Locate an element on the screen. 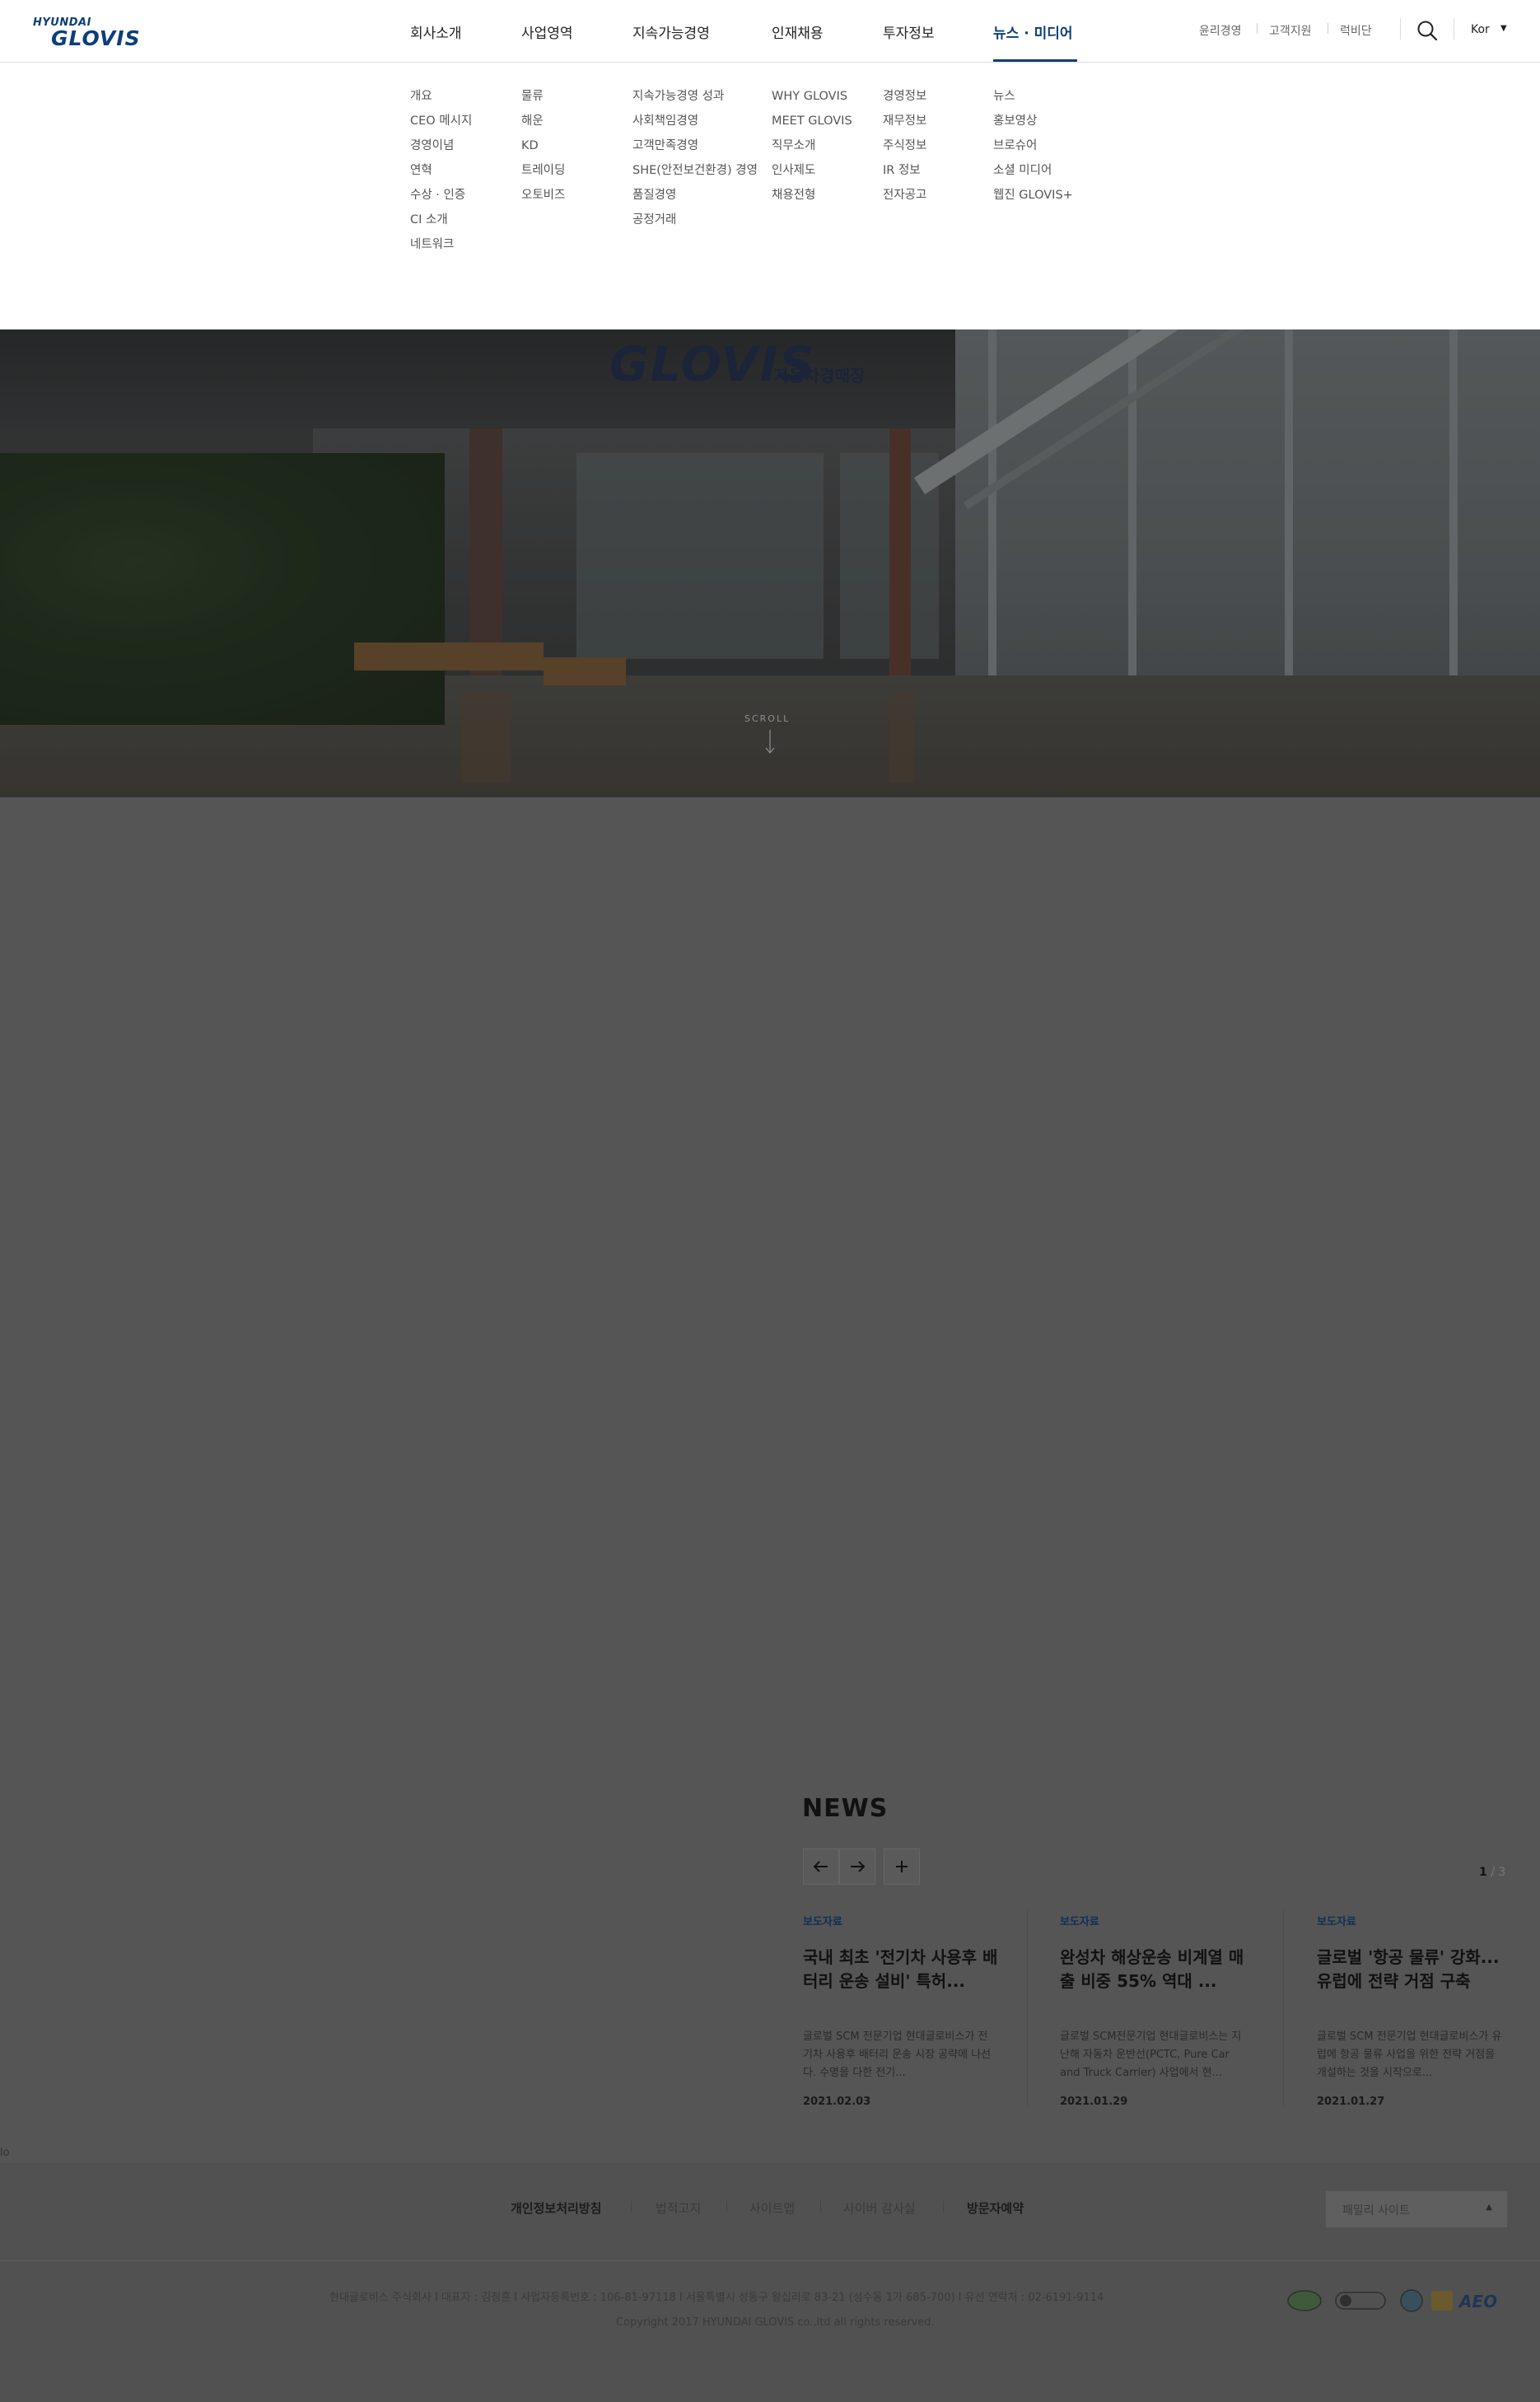 The image size is (1540, 2402). news-prev-button is located at coordinates (821, 1867).